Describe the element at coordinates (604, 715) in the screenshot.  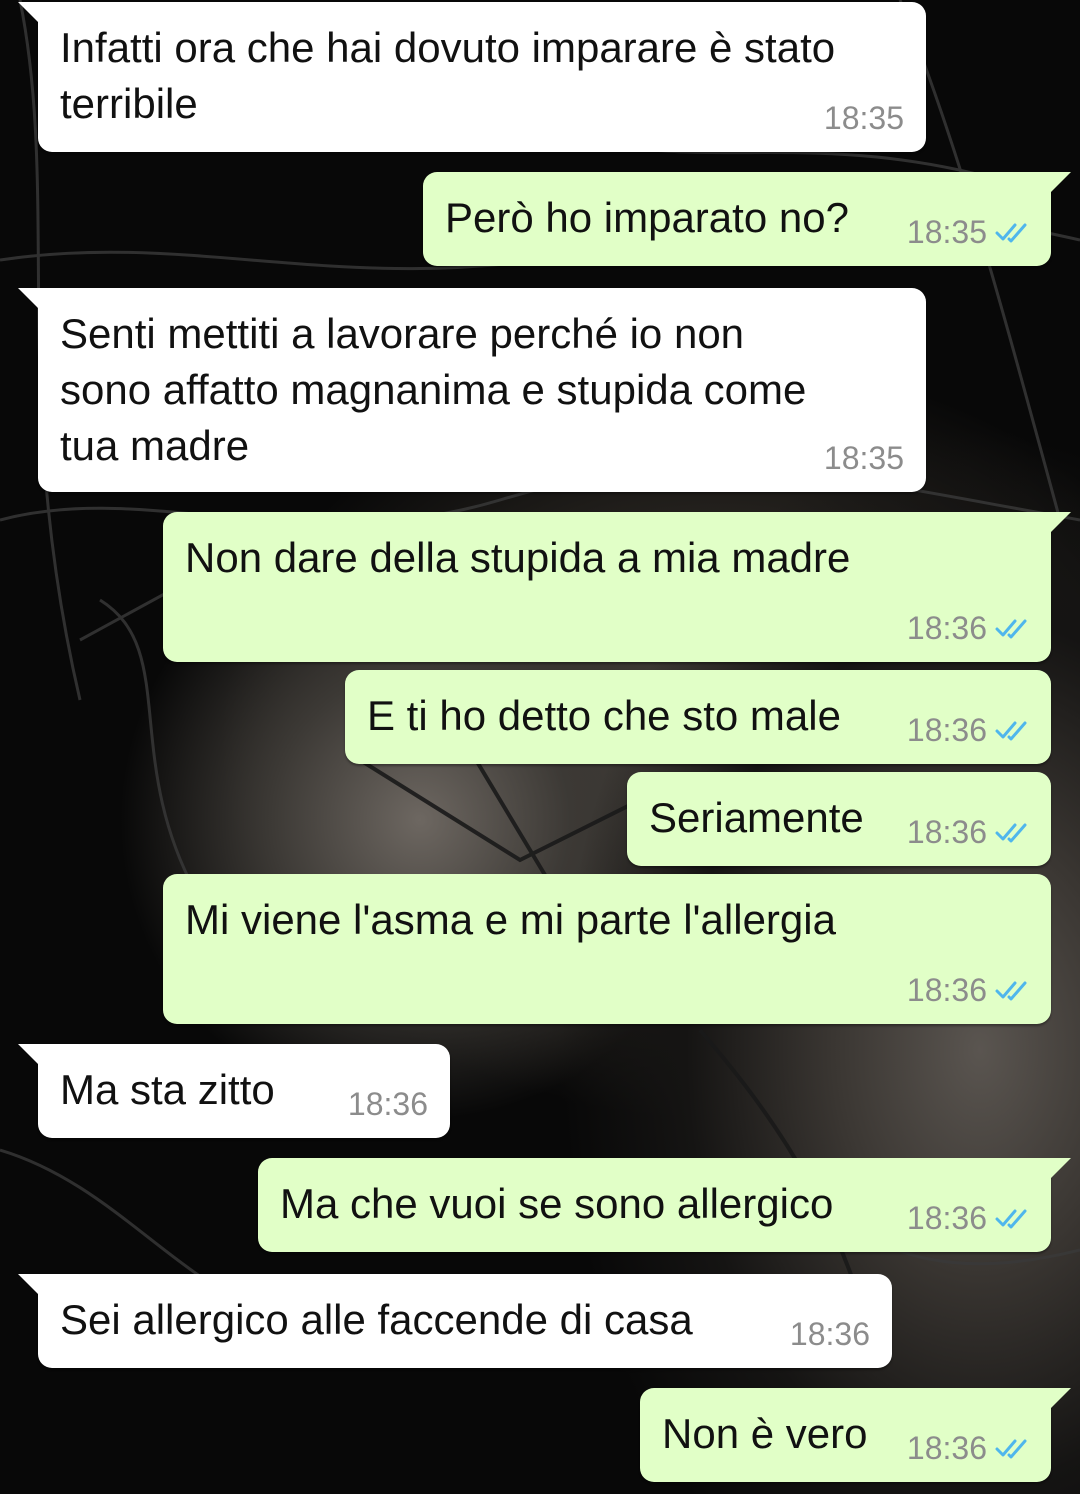
I see `message-text: E ti ho detto che sto male` at that location.